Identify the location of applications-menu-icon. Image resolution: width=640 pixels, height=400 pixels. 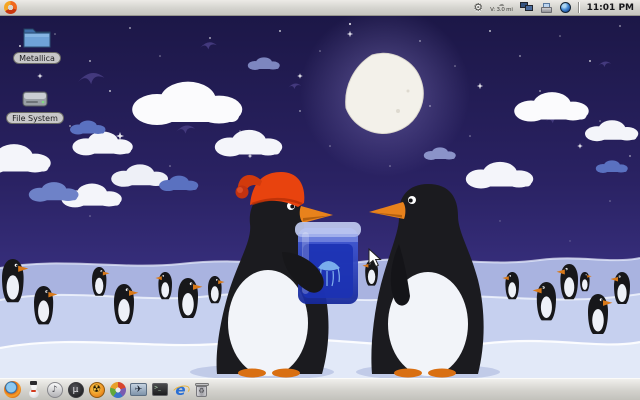
(10, 7).